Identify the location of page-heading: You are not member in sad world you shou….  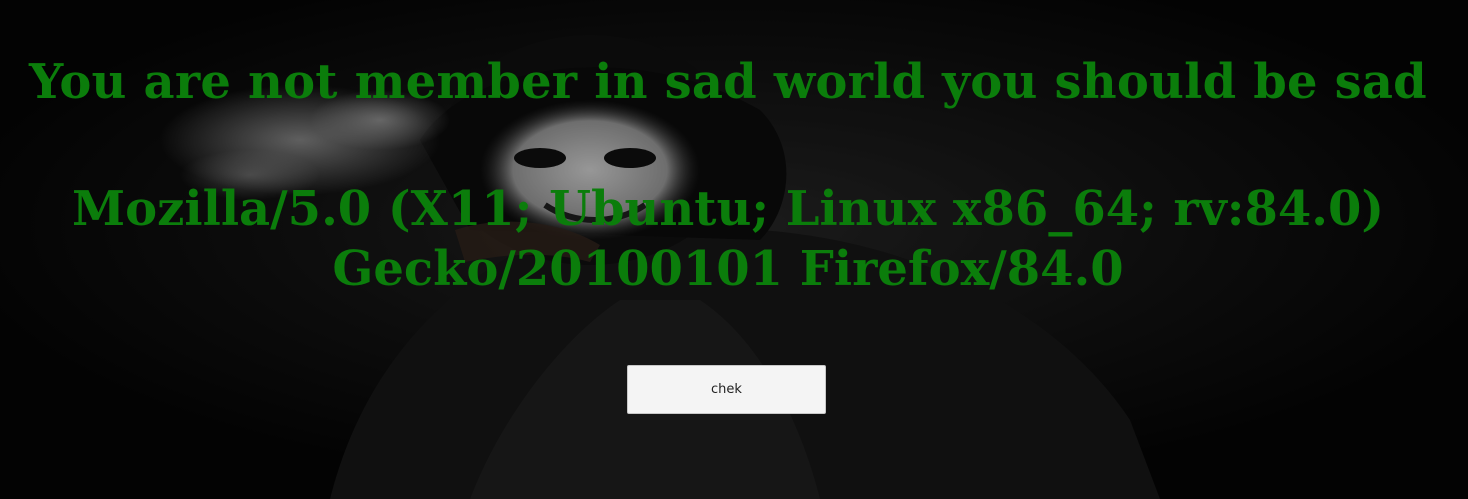
(728, 82).